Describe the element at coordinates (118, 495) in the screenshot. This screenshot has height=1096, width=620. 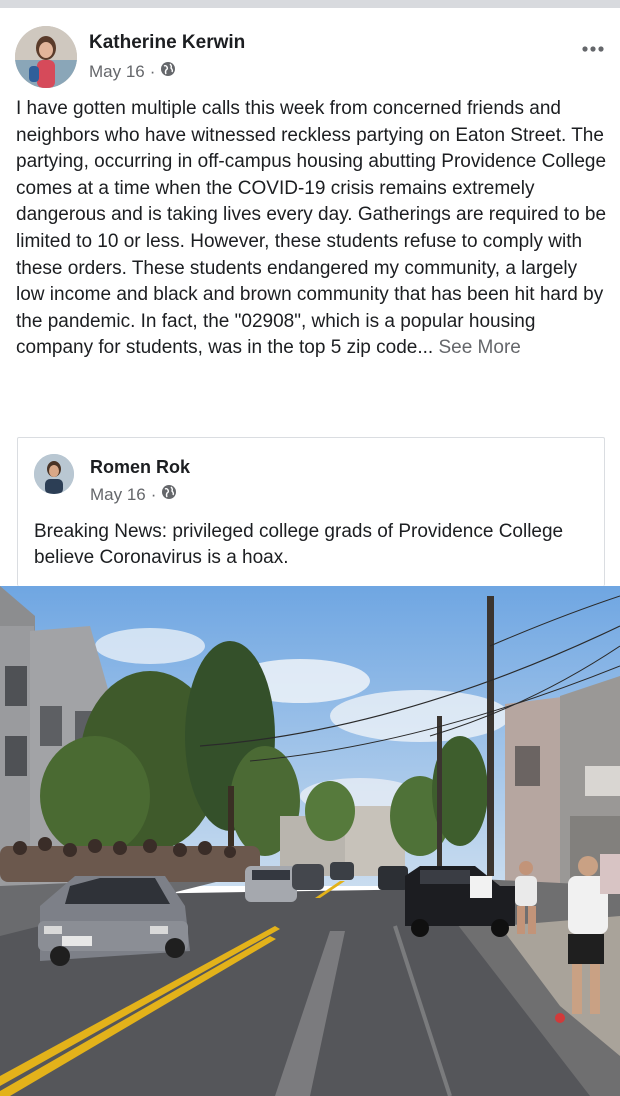
I see `shared-post-date: May 16` at that location.